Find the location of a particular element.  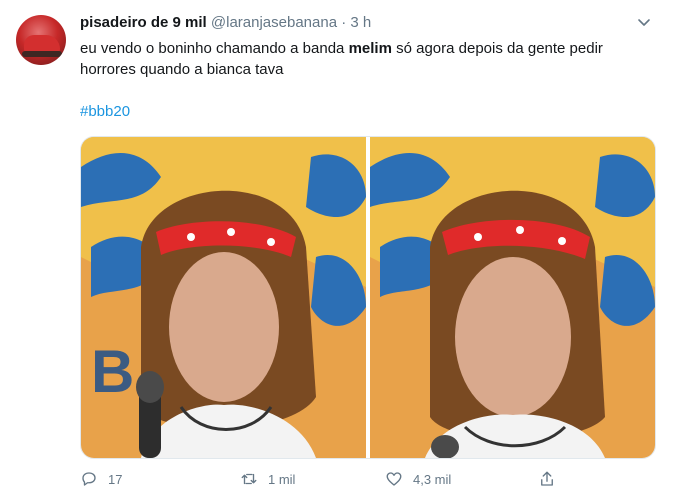

retweet-action: 1 mil is located at coordinates (267, 479).